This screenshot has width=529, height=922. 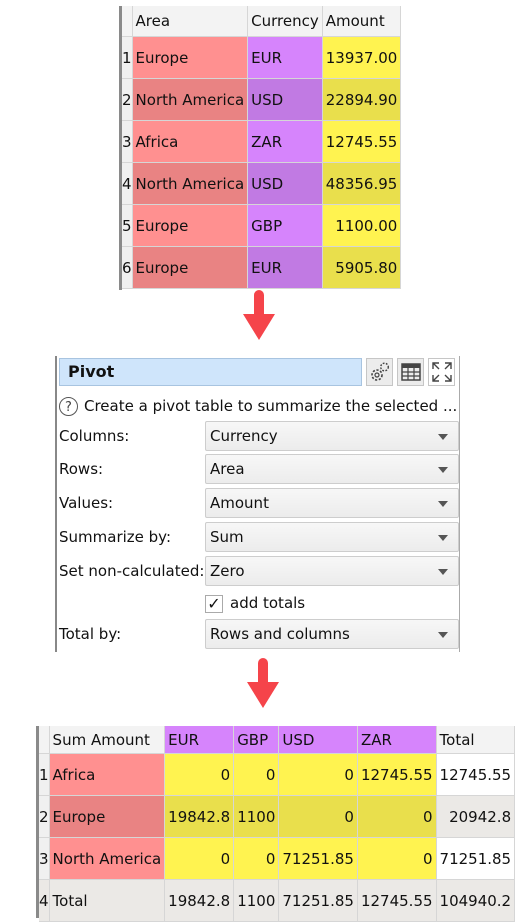 What do you see at coordinates (81, 469) in the screenshot?
I see `rows-label: Rows:` at bounding box center [81, 469].